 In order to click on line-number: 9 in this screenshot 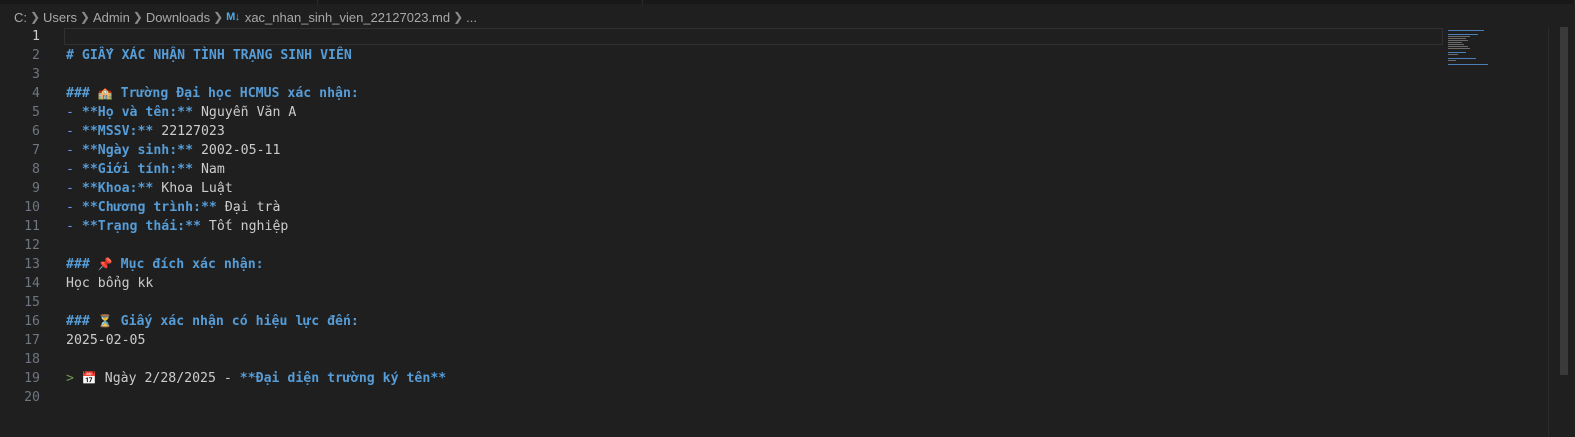, I will do `click(36, 188)`.